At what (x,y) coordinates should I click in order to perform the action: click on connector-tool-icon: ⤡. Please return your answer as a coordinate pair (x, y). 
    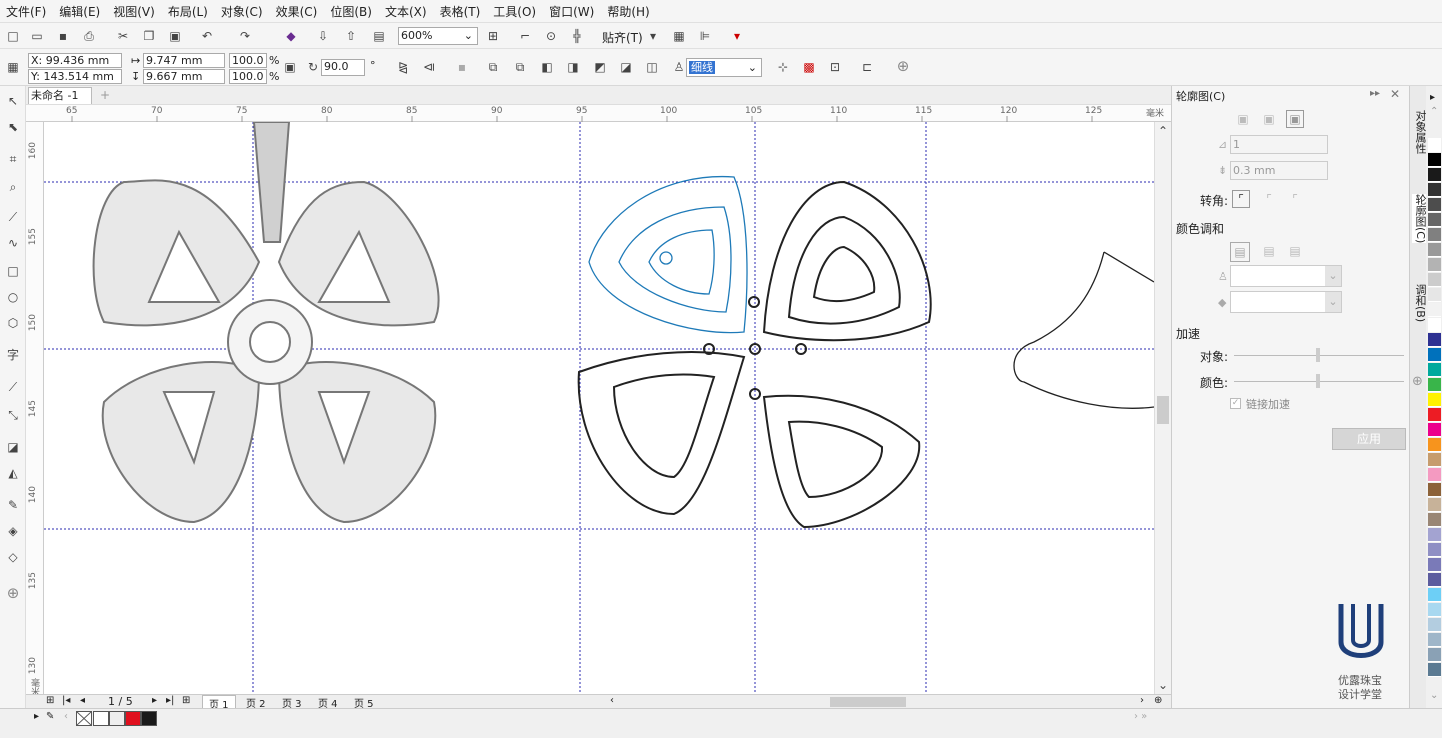
    Looking at the image, I should click on (13, 415).